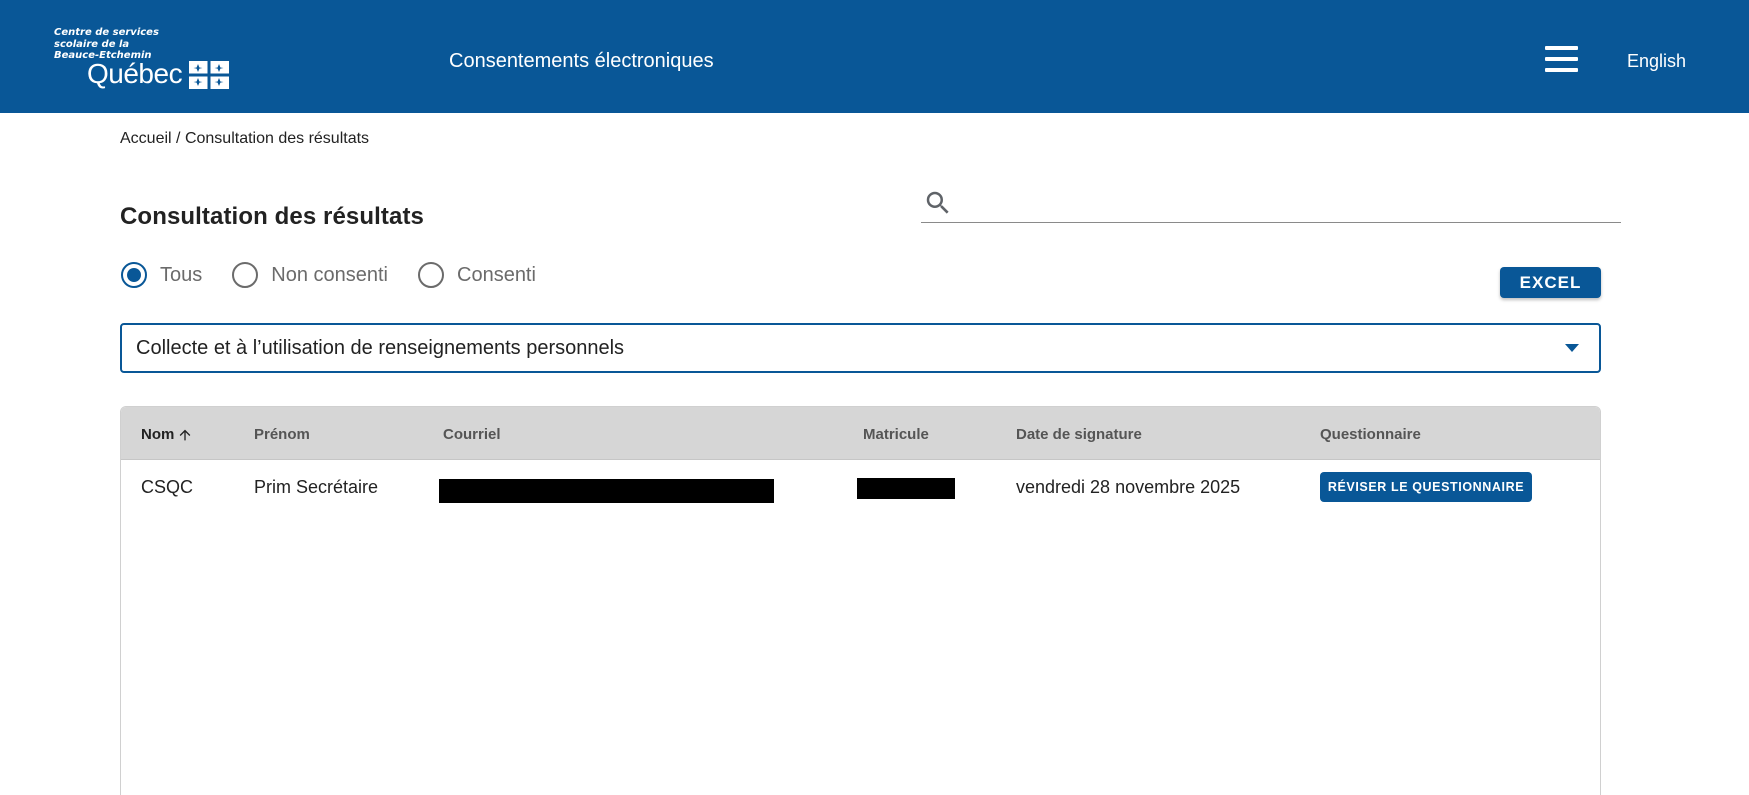 The image size is (1749, 795). Describe the element at coordinates (581, 61) in the screenshot. I see `app-title: Consentements électroniques` at that location.